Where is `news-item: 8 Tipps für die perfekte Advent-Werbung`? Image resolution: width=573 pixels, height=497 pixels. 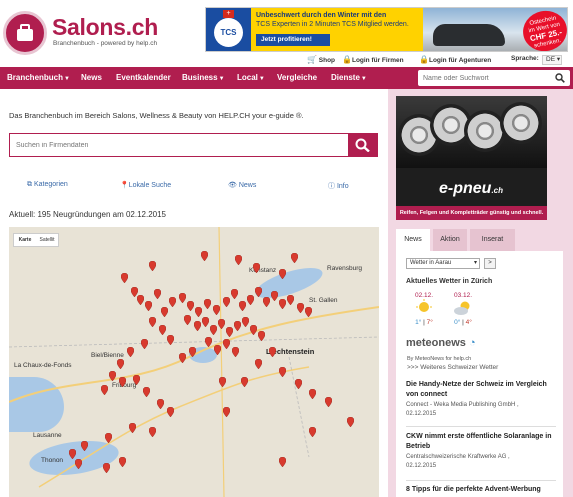 news-item: 8 Tipps für die perfekte Advent-Werbung is located at coordinates (481, 490).